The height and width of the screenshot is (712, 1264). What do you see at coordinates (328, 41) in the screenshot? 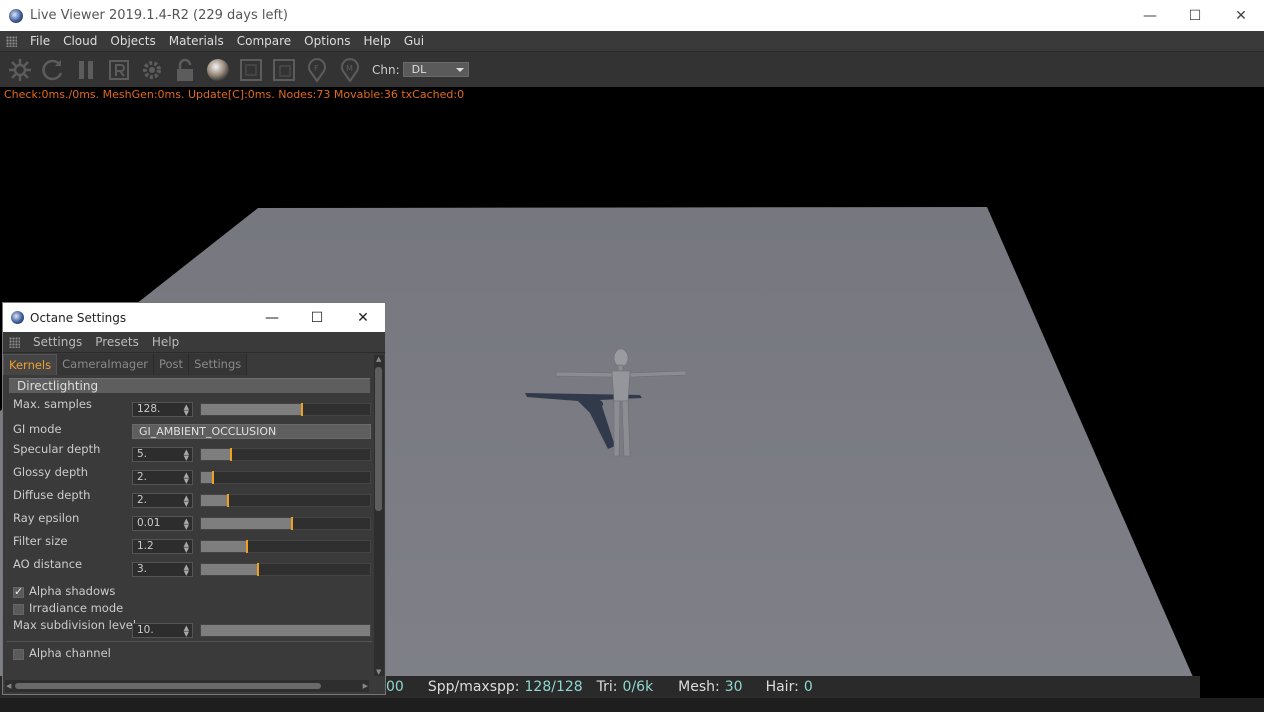
I see `menu-options: Options` at bounding box center [328, 41].